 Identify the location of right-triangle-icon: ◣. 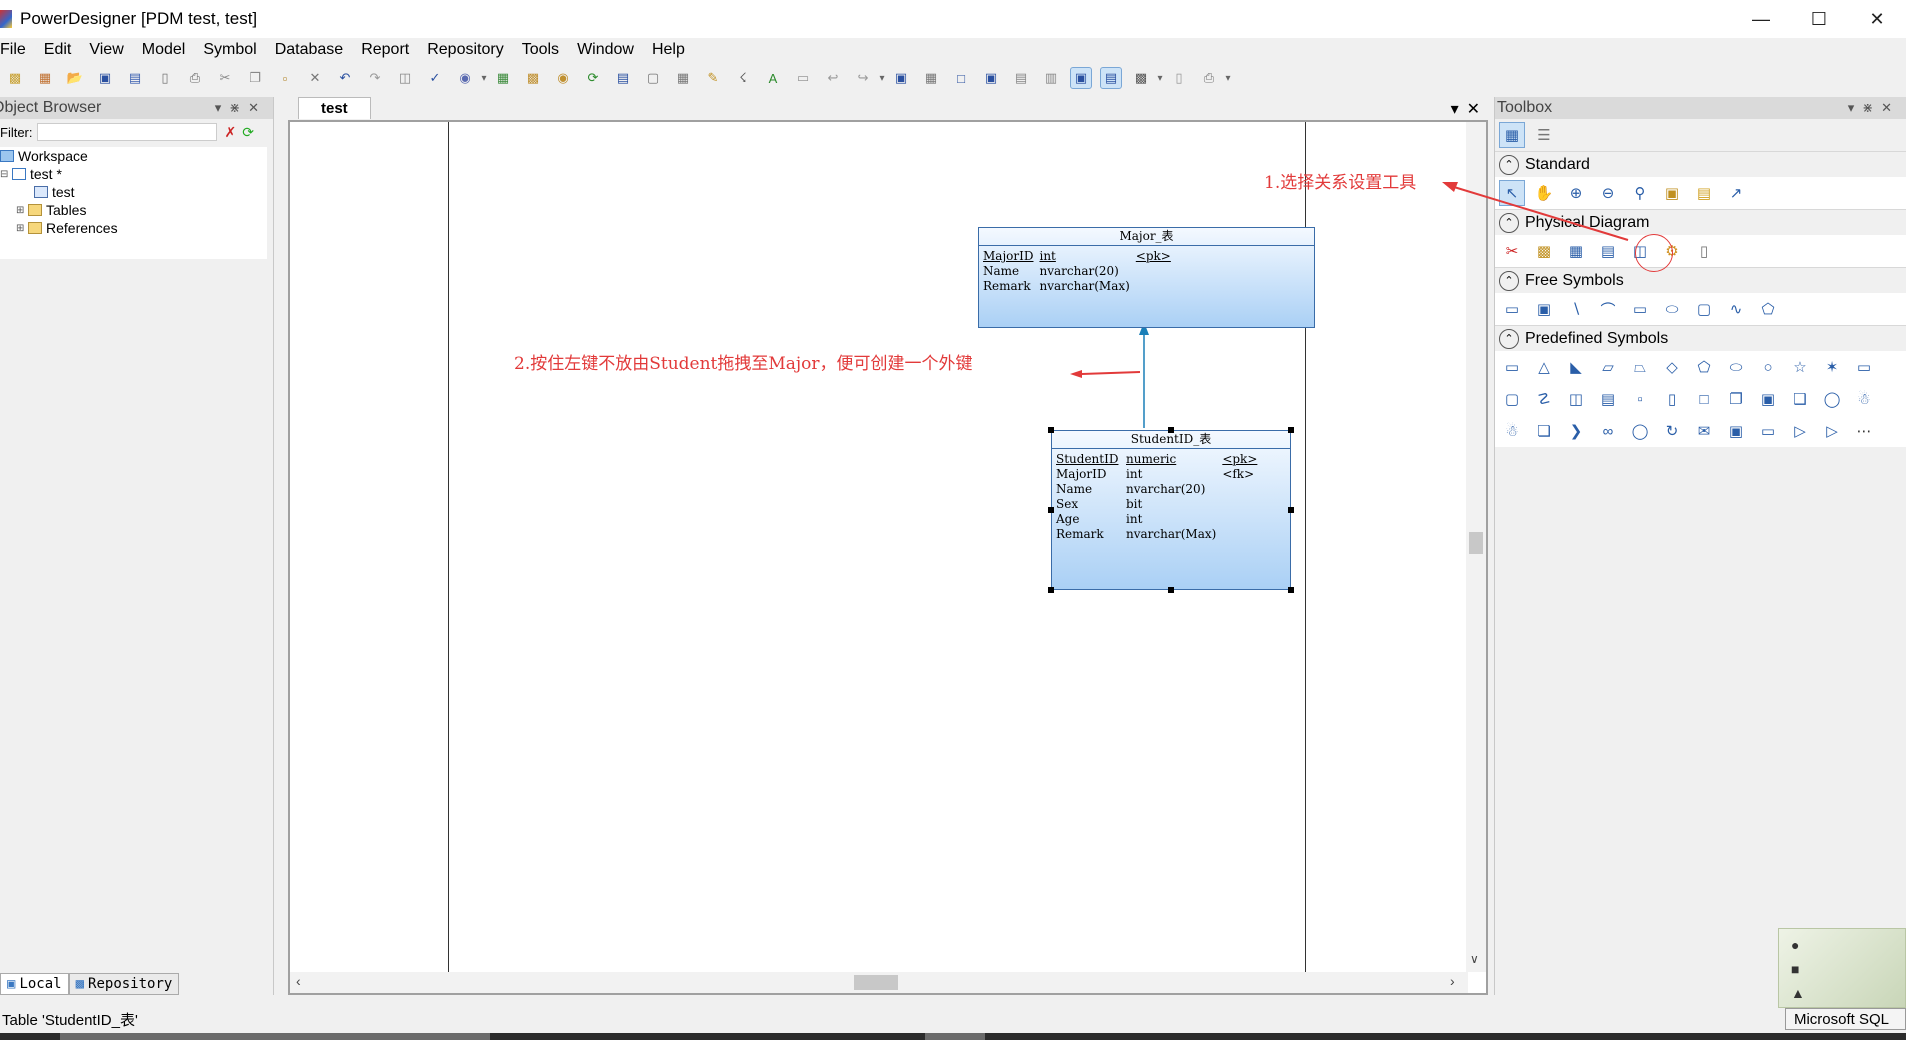
(1576, 367).